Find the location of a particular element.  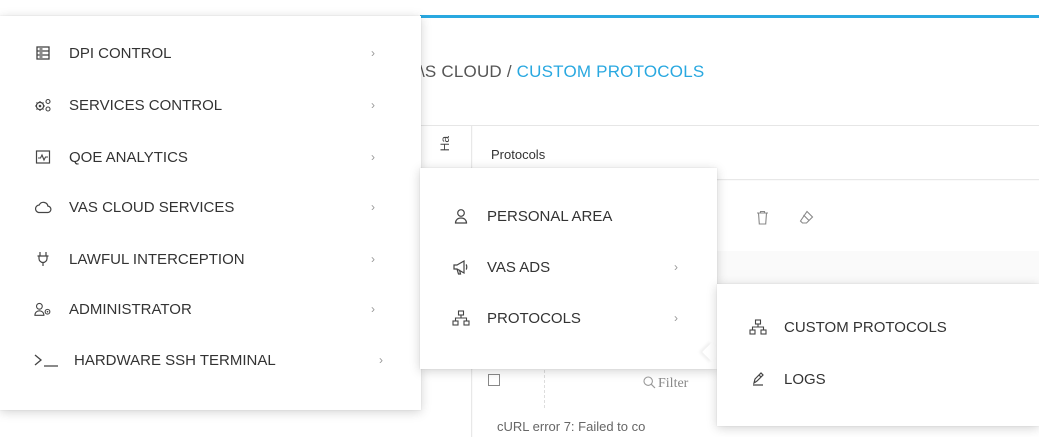

breadcrumb-parent: \S CLOUD / is located at coordinates (468, 71).